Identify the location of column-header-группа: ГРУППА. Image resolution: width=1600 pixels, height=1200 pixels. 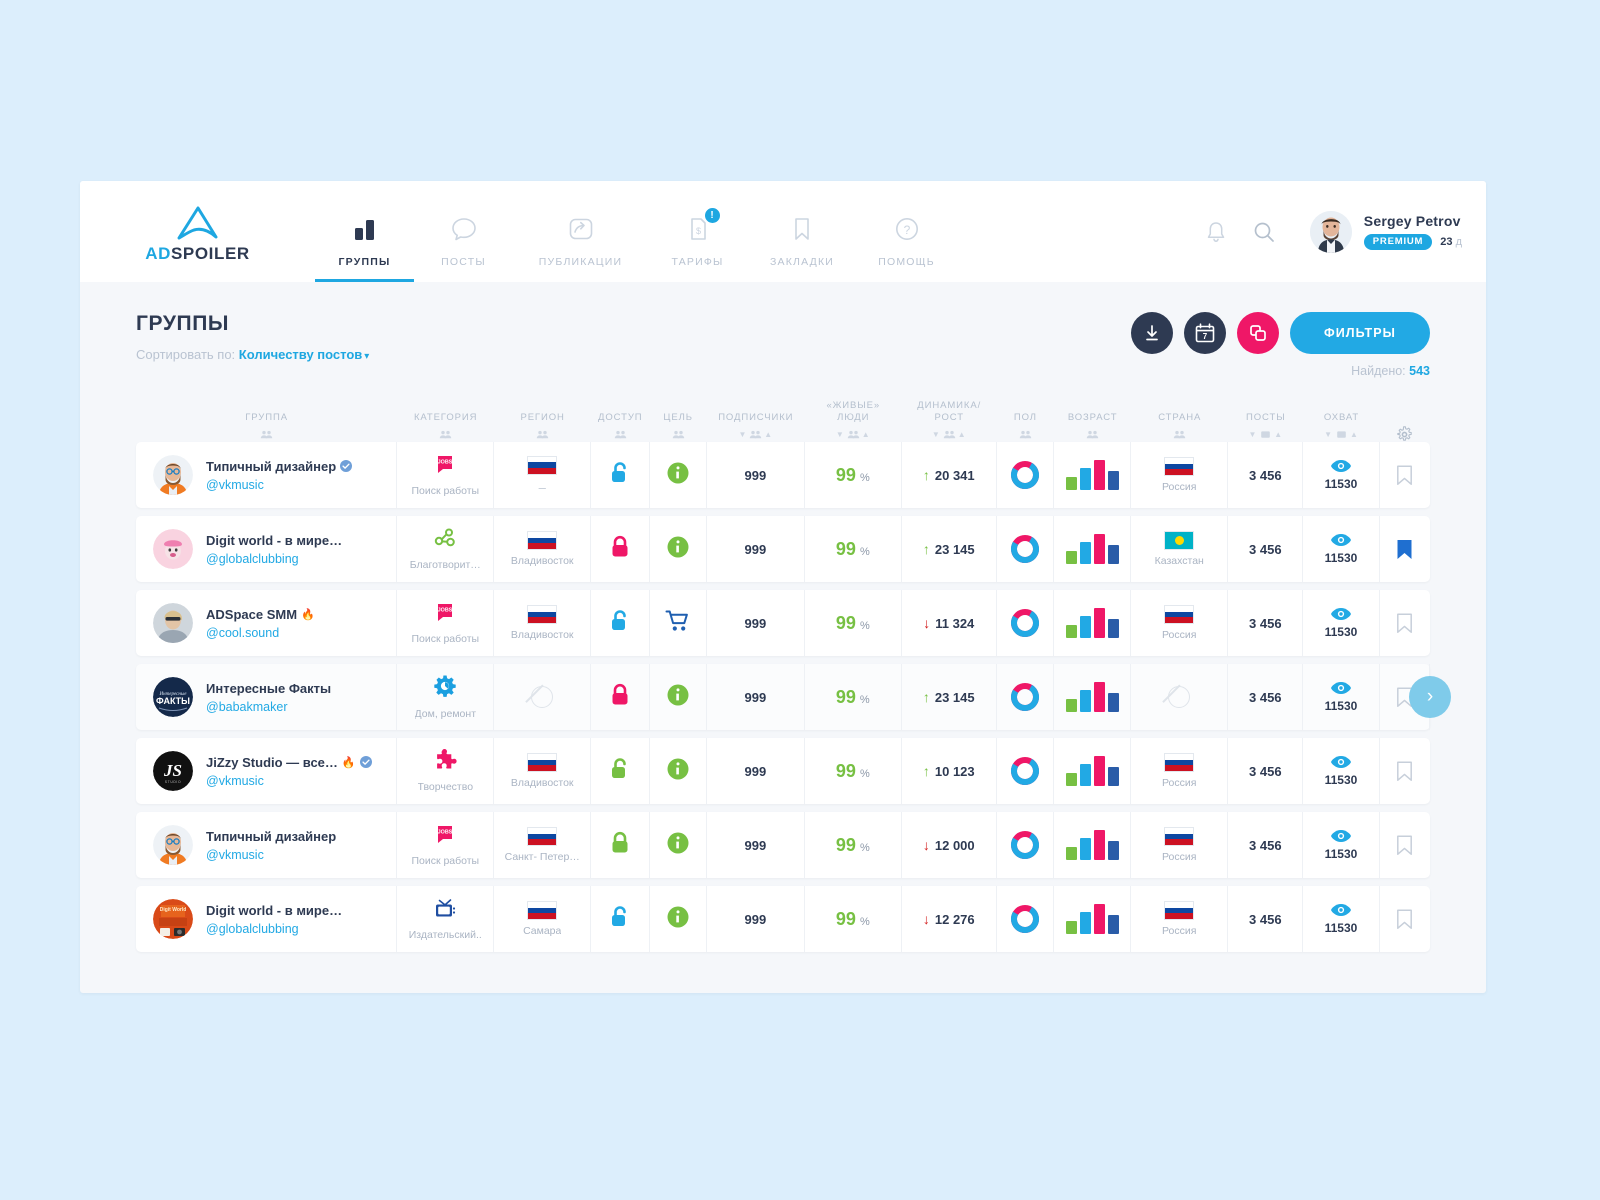
(266, 427).